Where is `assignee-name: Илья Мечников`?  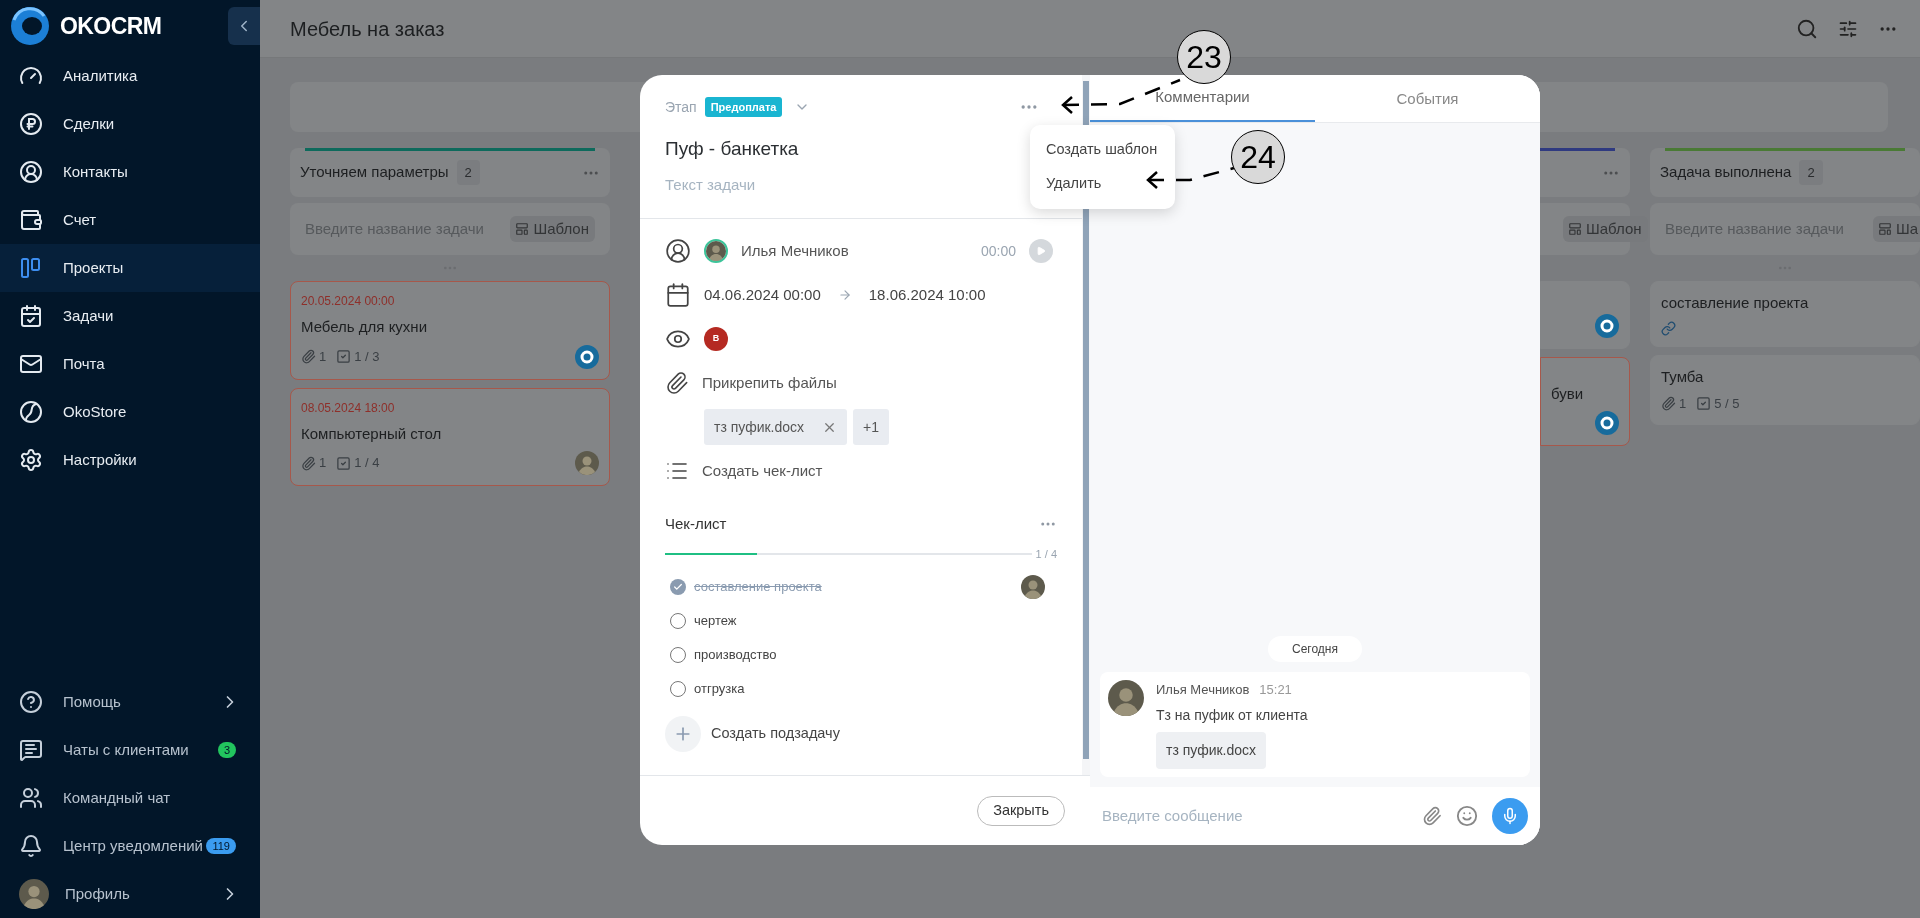
assignee-name: Илья Мечников is located at coordinates (854, 251).